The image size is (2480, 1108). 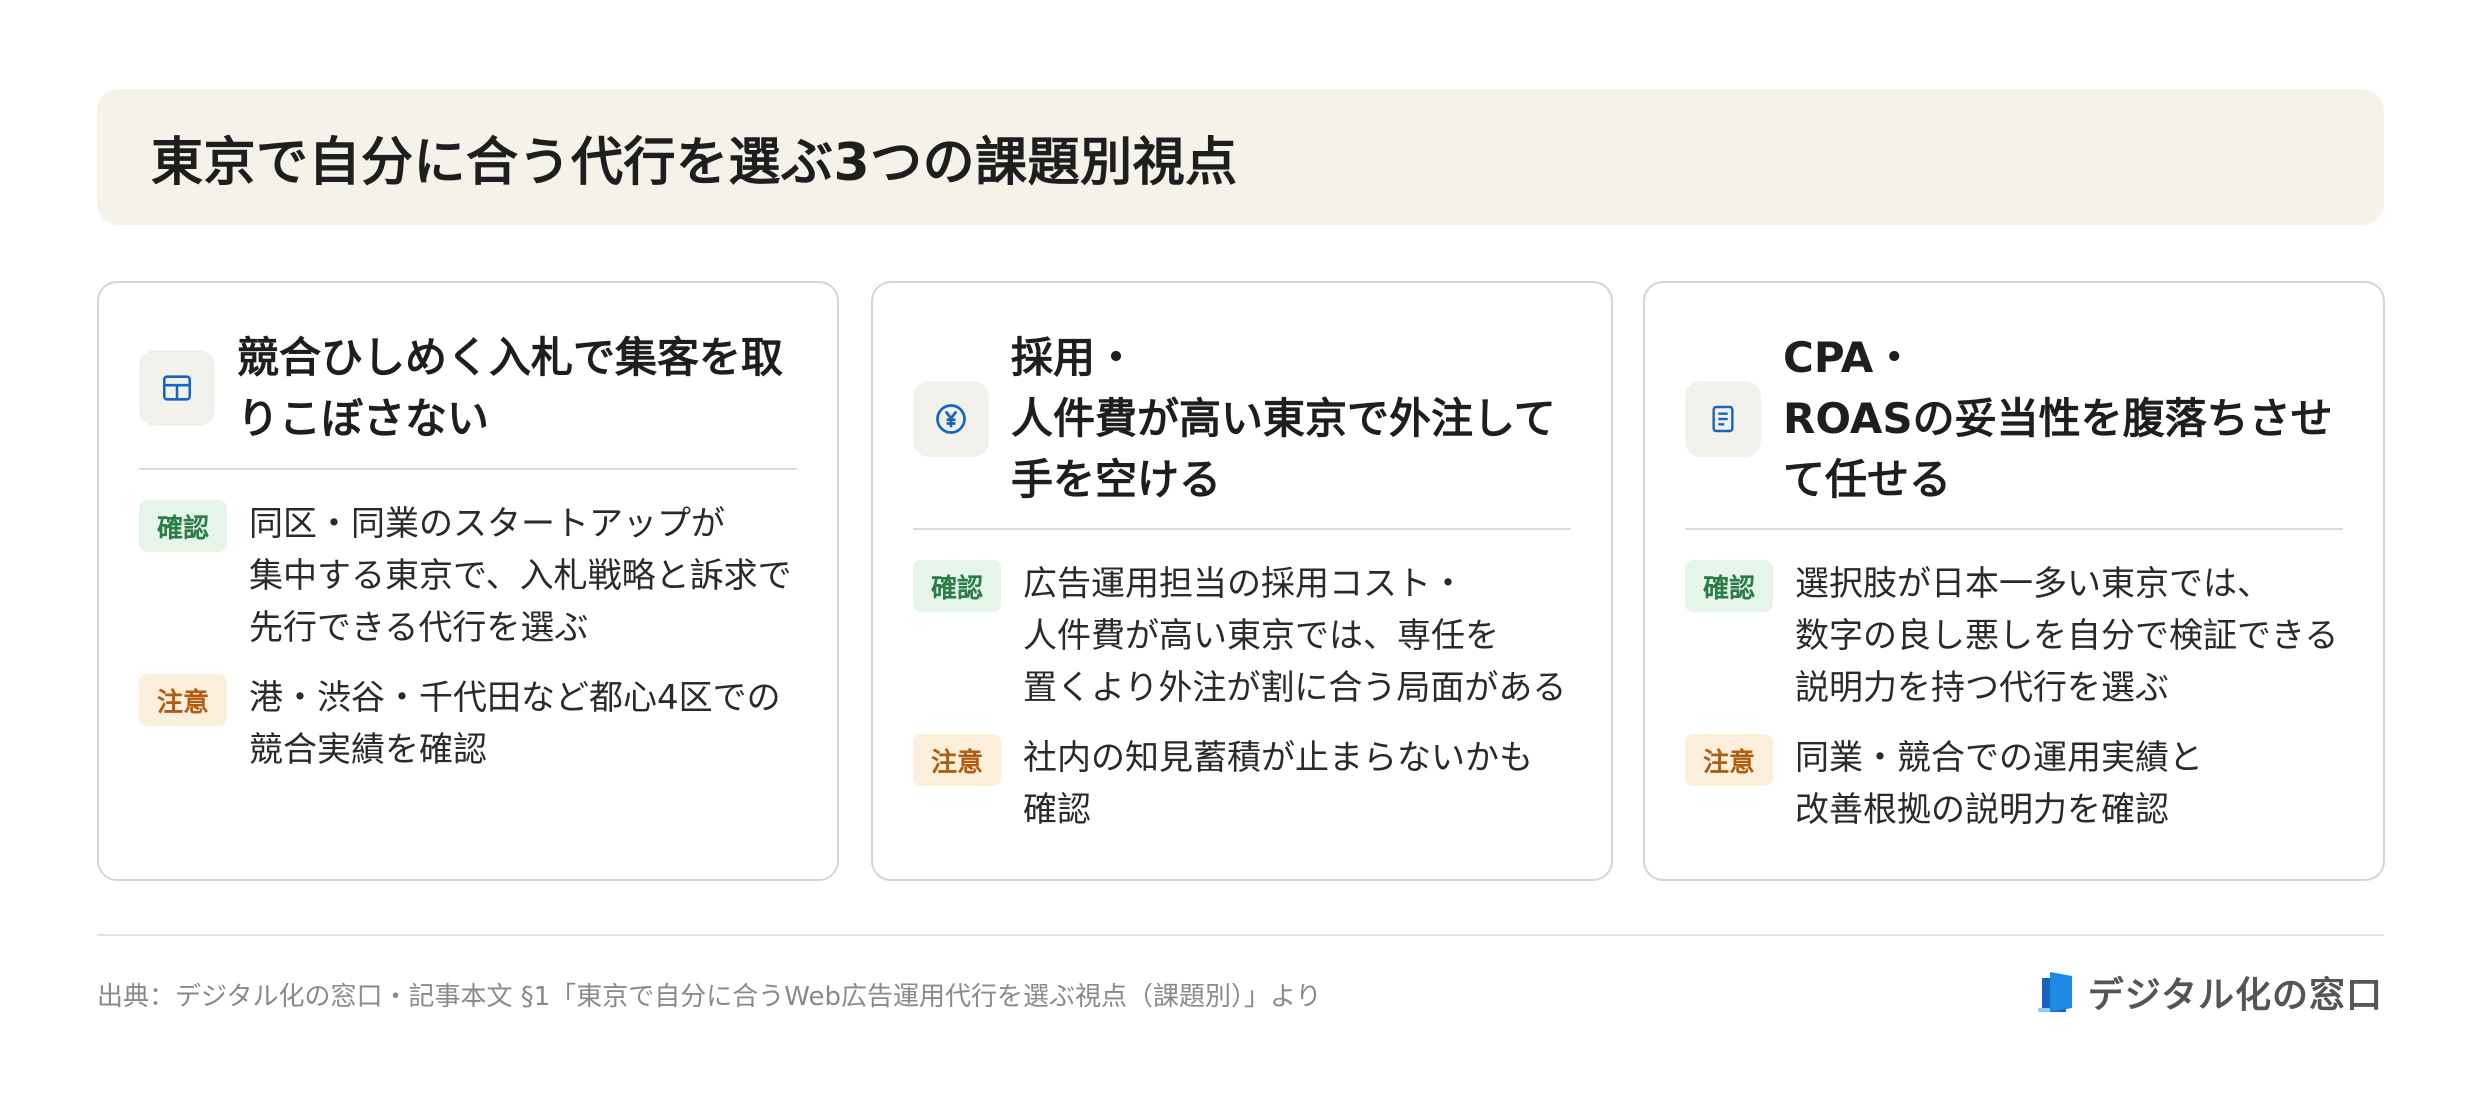 I want to click on card-header: CPA・ ROASの妥当性を腹落ちさせ て任せる, so click(x=2014, y=418).